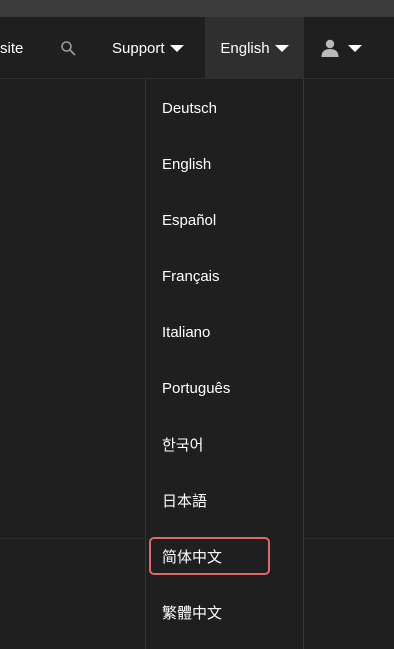 The height and width of the screenshot is (649, 394). I want to click on search-icon, so click(68, 48).